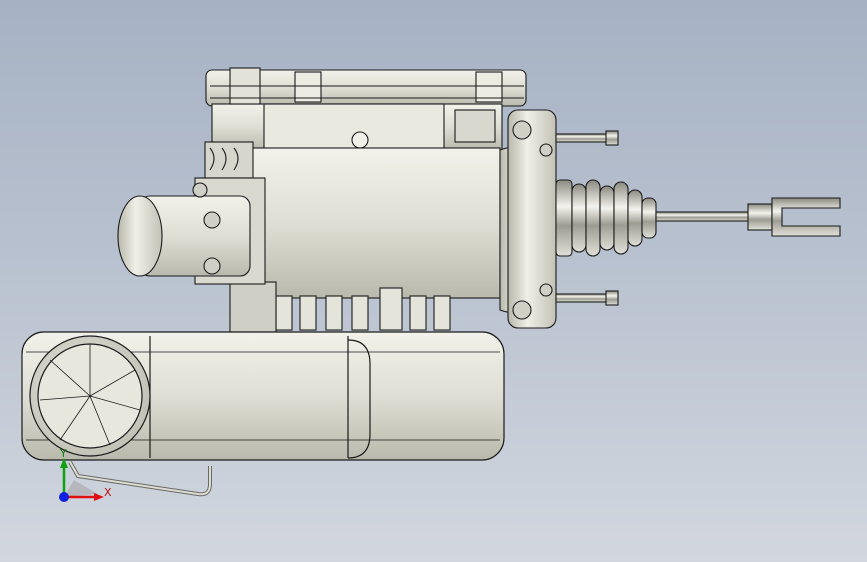 This screenshot has height=562, width=867. What do you see at coordinates (64, 497) in the screenshot?
I see `z-axis-dot` at bounding box center [64, 497].